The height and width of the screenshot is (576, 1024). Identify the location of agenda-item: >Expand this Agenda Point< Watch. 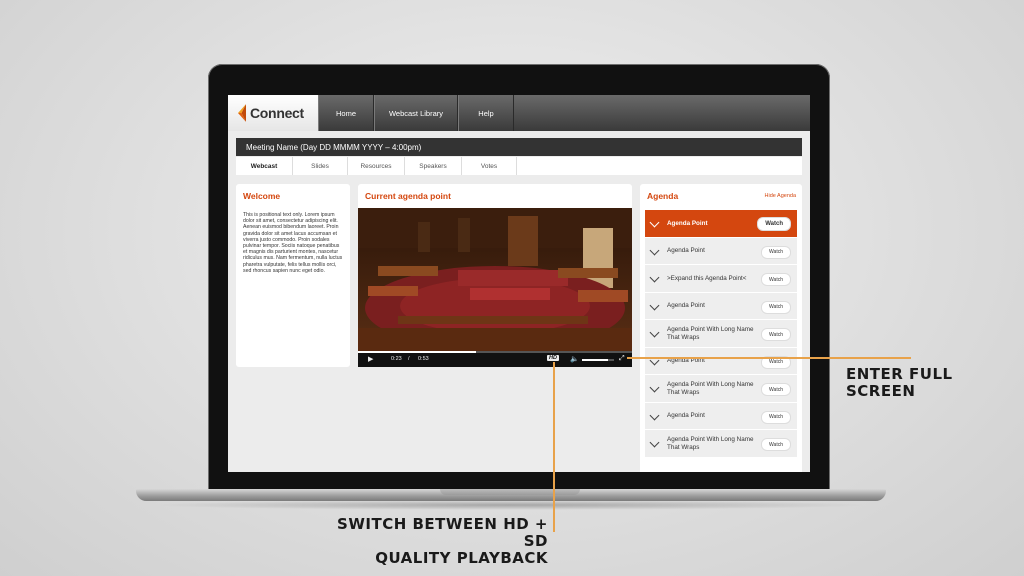
(721, 279).